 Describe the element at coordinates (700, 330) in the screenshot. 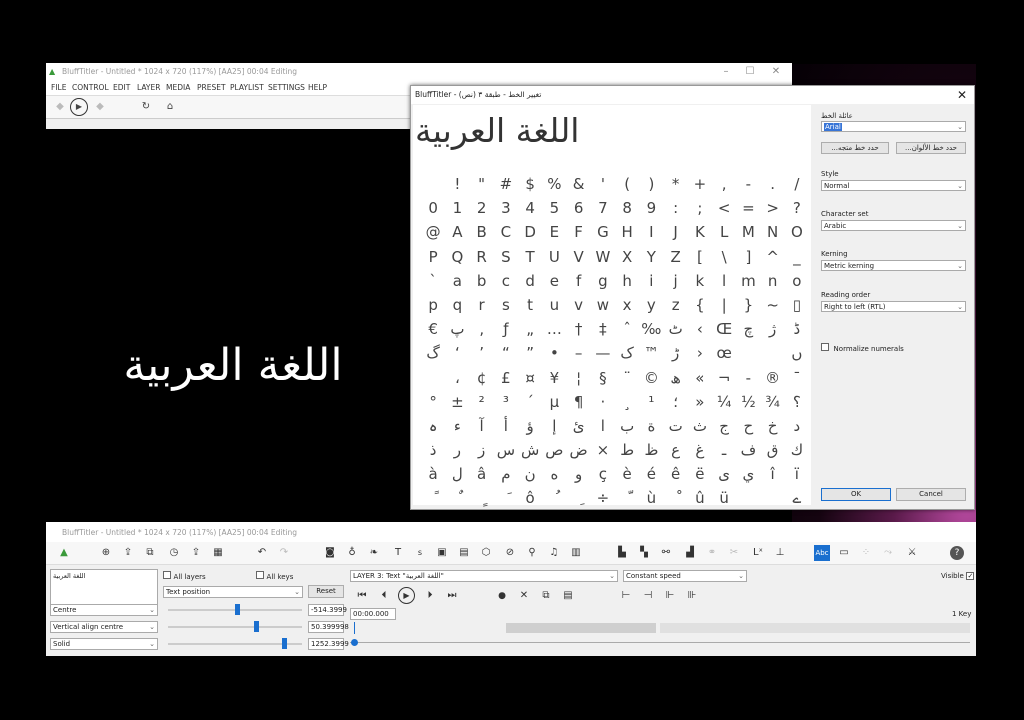

I see `character-cell: ‹` at that location.